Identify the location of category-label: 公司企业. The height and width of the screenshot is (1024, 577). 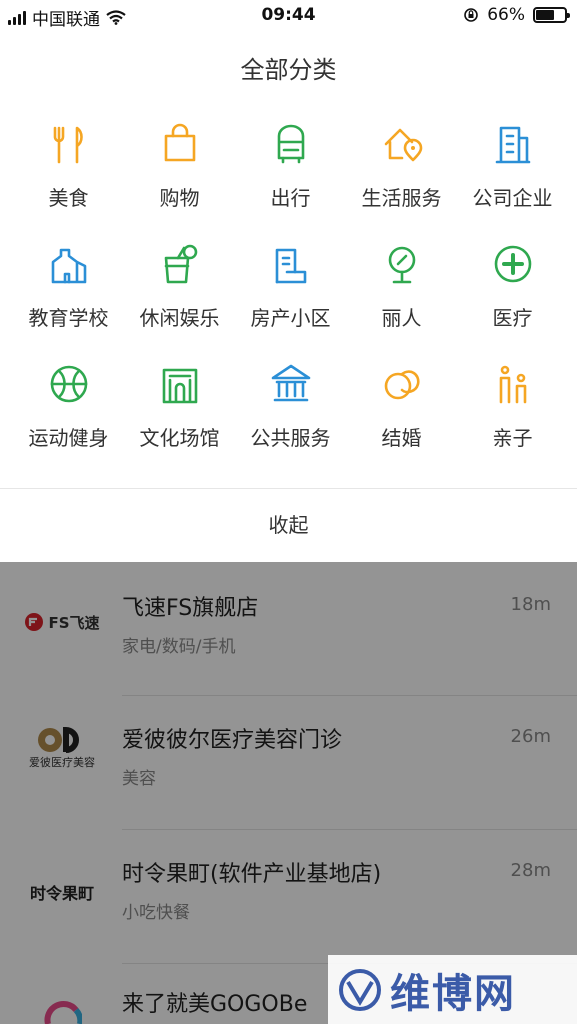
(512, 198).